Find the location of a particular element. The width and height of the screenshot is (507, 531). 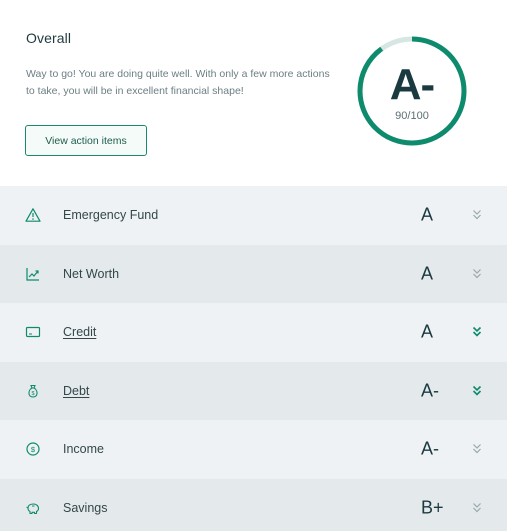

category-row-credit: Credit A is located at coordinates (253, 332).